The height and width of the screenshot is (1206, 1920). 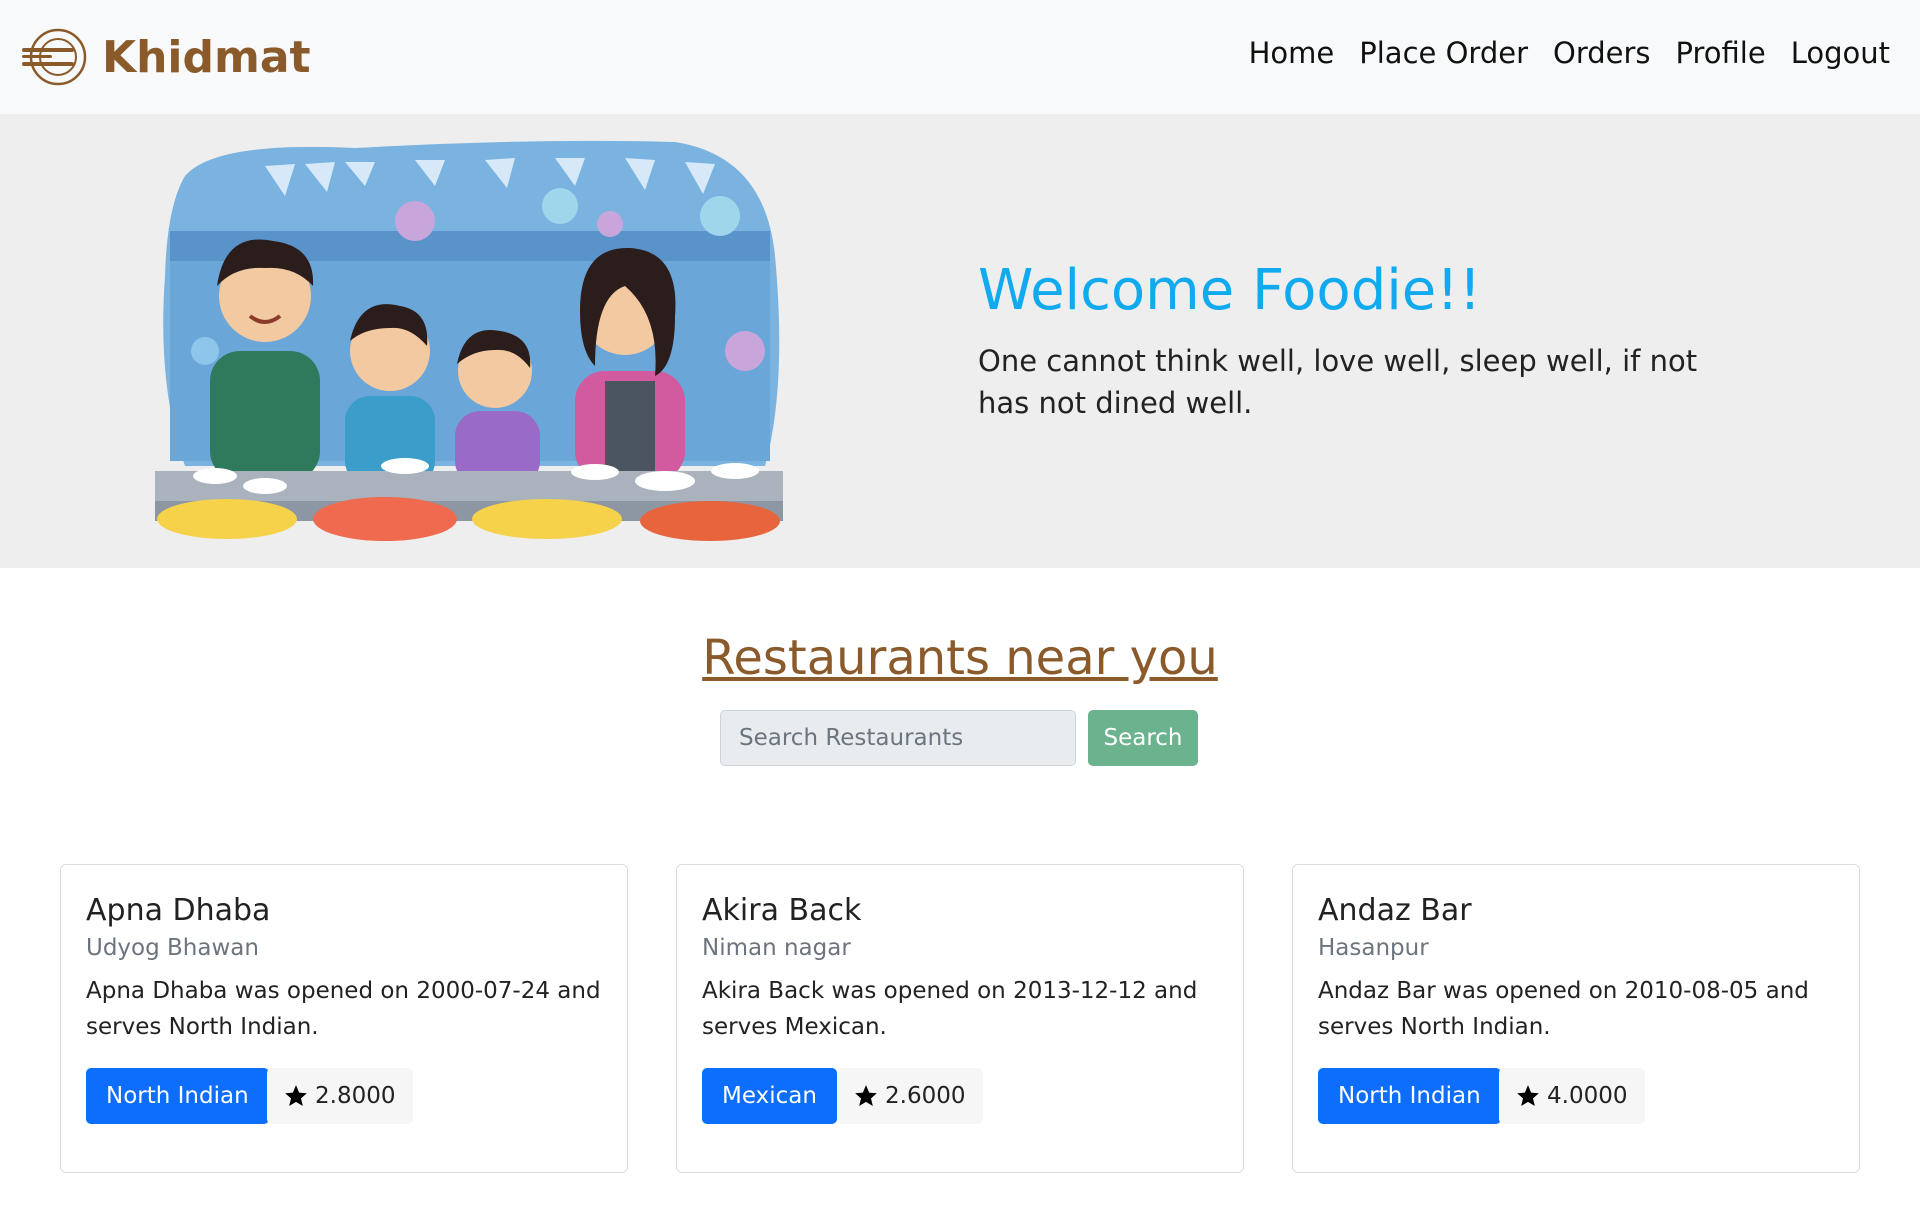 I want to click on section-title: Restaurants near you, so click(x=960, y=658).